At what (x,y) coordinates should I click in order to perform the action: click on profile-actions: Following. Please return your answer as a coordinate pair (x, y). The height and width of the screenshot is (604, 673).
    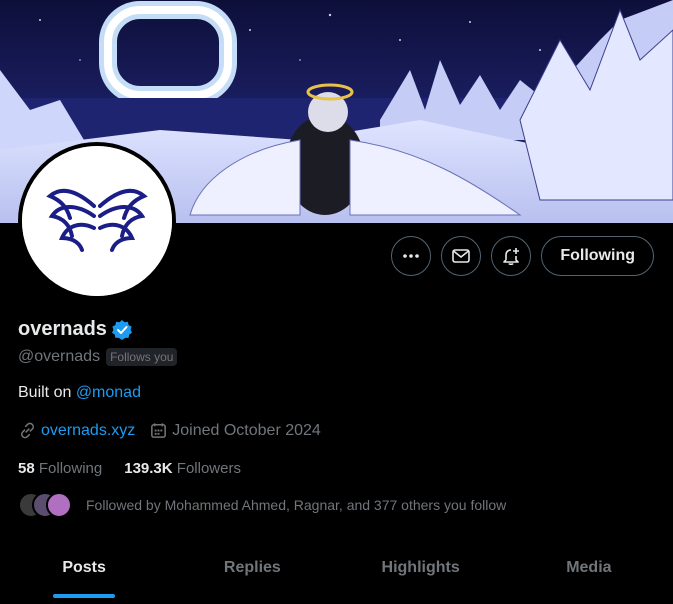
    Looking at the image, I should click on (522, 256).